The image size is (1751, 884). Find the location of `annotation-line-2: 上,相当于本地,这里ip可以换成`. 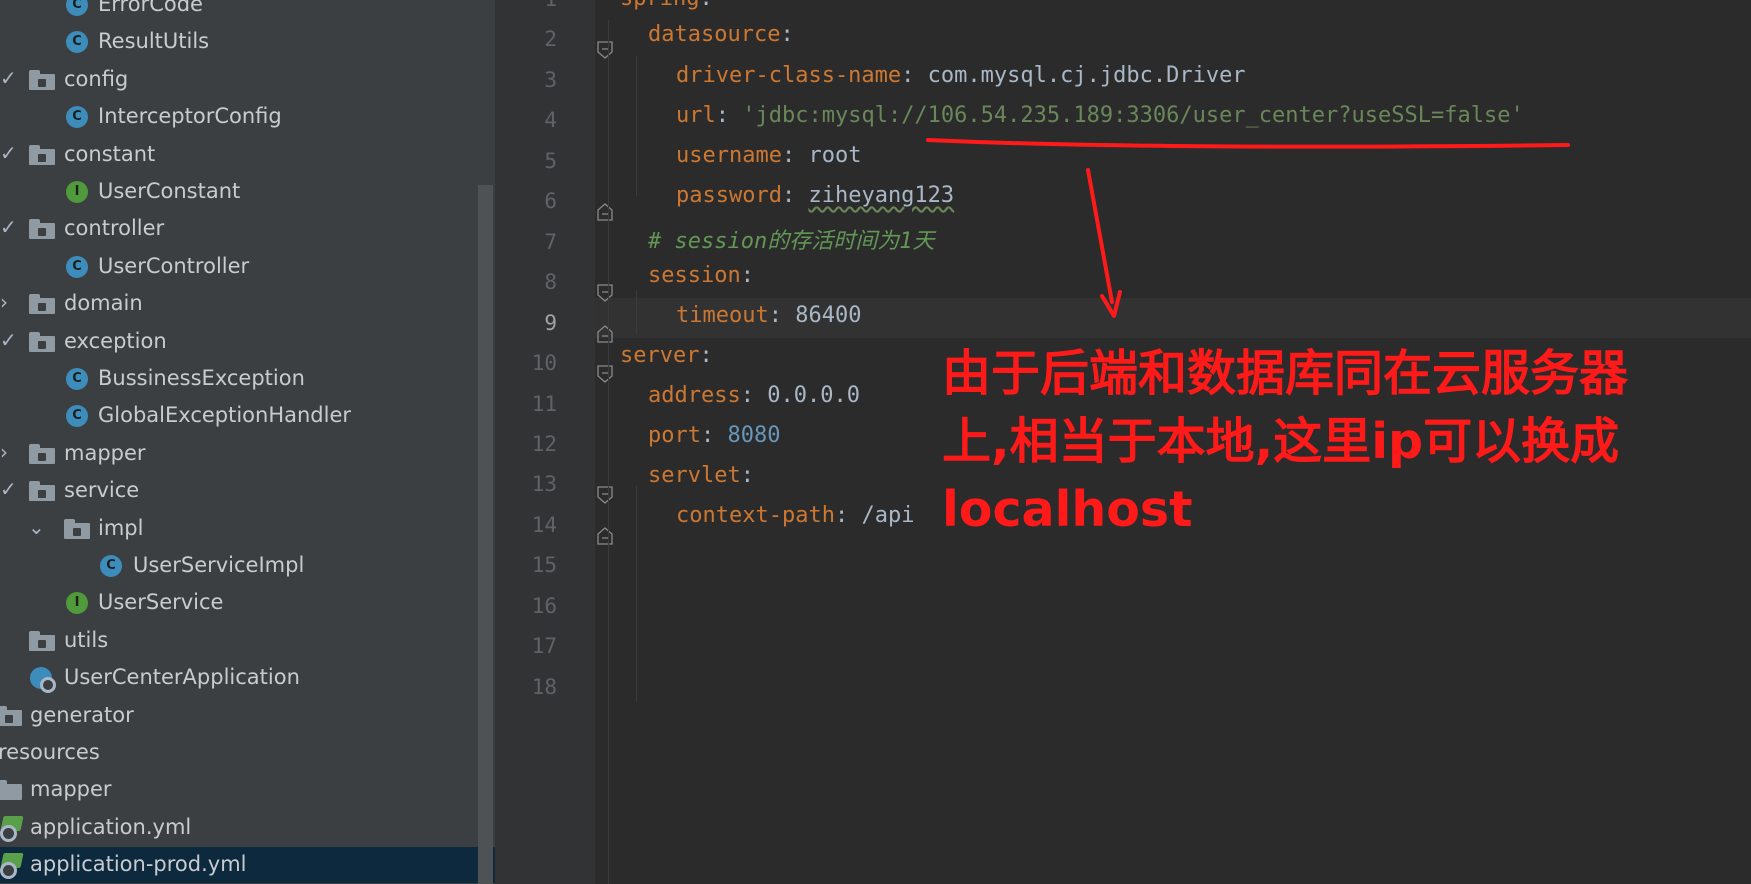

annotation-line-2: 上,相当于本地,这里ip可以换成 is located at coordinates (1281, 441).